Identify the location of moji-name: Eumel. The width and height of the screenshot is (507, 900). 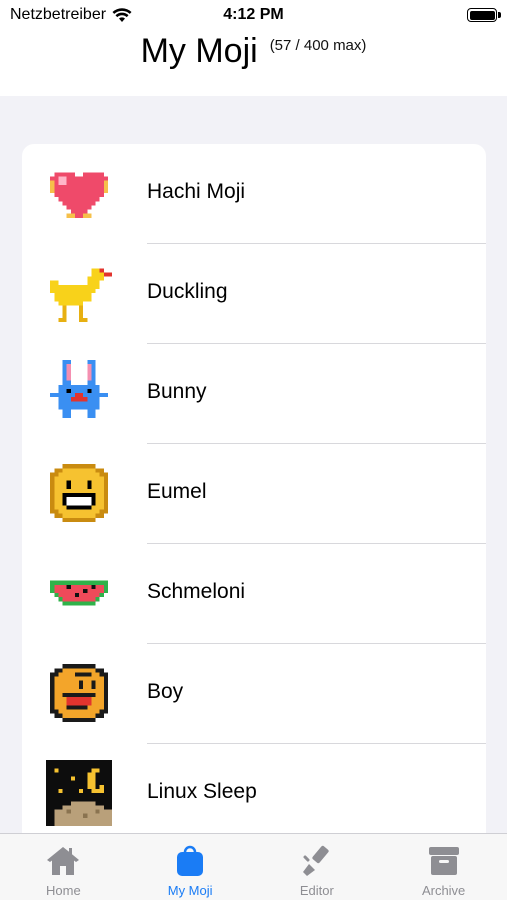
(177, 491).